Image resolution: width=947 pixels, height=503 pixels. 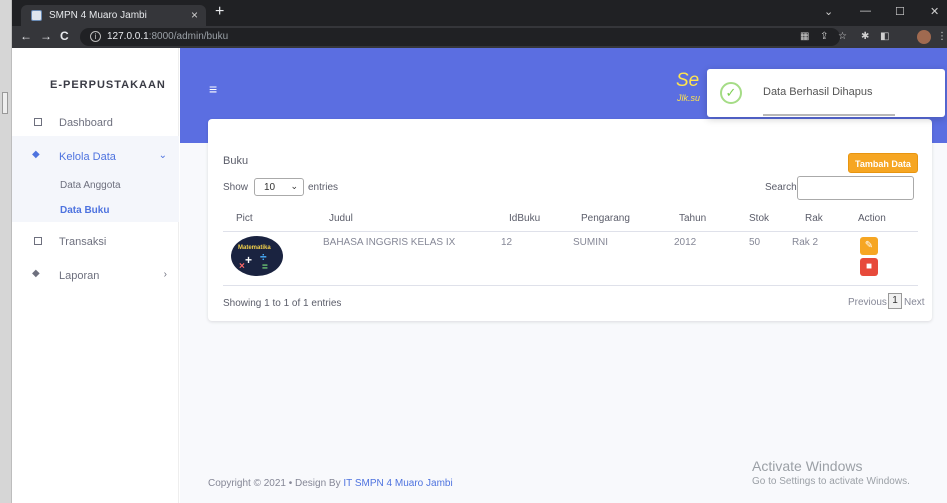 What do you see at coordinates (865, 11) in the screenshot?
I see `minimize-button: —` at bounding box center [865, 11].